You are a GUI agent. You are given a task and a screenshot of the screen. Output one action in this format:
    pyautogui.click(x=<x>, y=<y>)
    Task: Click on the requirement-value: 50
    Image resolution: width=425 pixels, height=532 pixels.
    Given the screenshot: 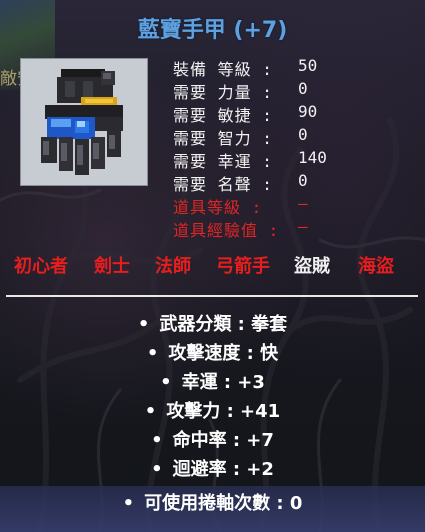 What is the action you would take?
    pyautogui.click(x=308, y=65)
    